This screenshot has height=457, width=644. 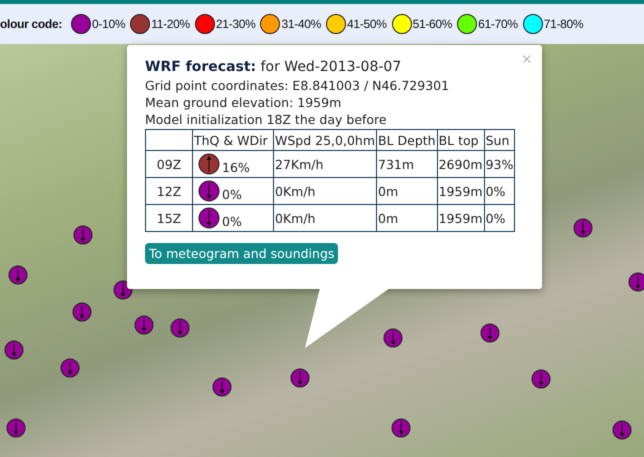 I want to click on legend-range: 31-40%, so click(x=301, y=24).